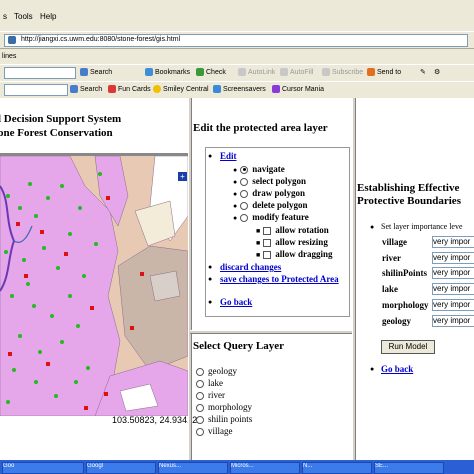 The height and width of the screenshot is (474, 474). I want to click on boundaries-go-back-link: Go back, so click(397, 369).